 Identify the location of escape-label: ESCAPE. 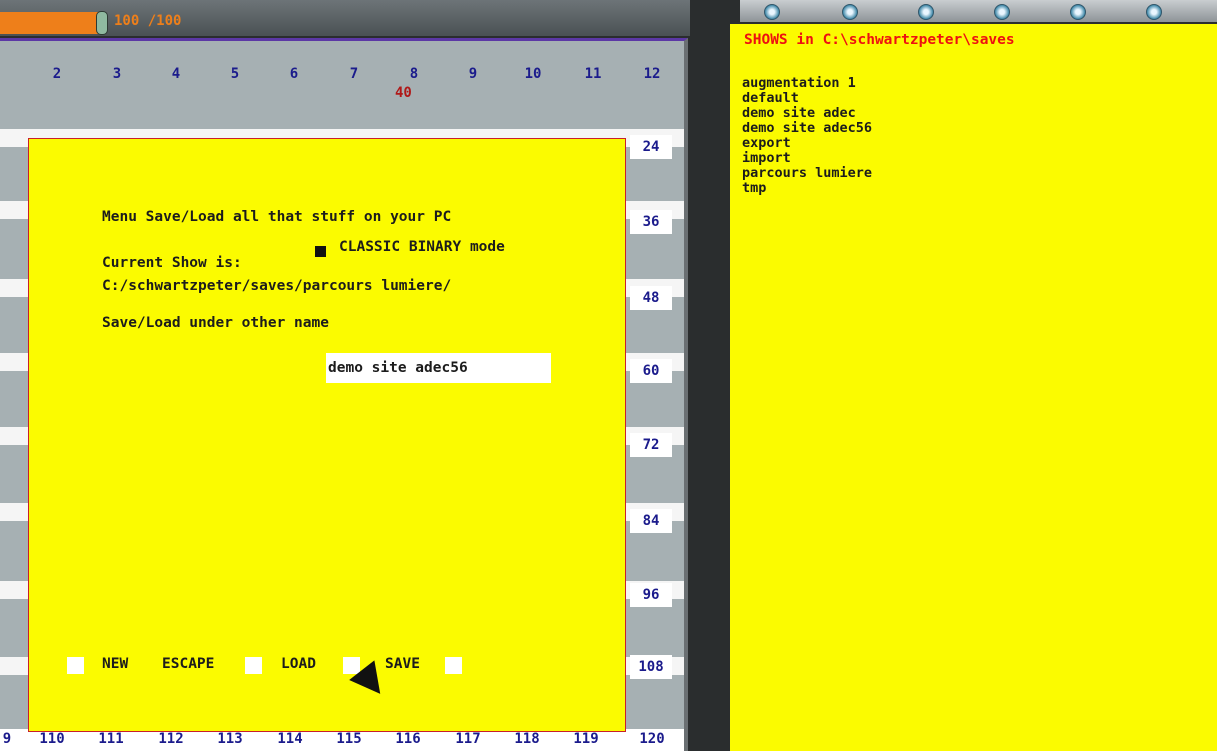
(188, 664).